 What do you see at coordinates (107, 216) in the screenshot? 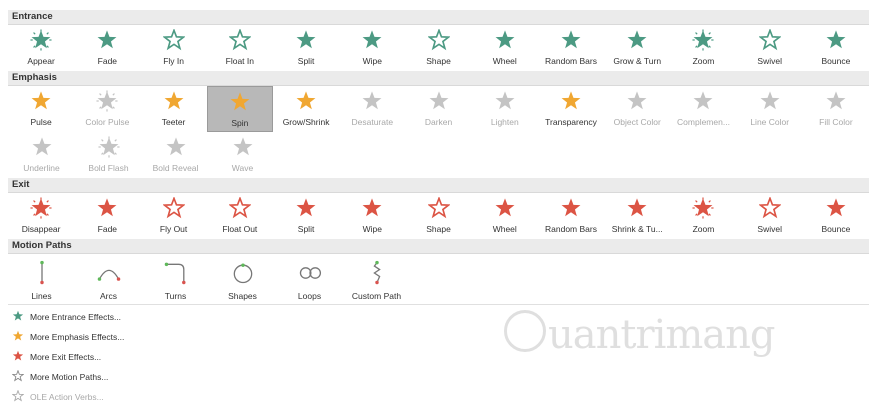
I see `fade-out-star-effect-button: Fade` at bounding box center [107, 216].